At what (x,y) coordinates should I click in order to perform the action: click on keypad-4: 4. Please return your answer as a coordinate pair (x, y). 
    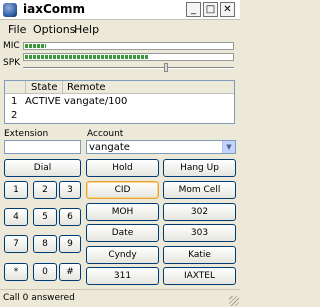
    Looking at the image, I should click on (16, 217).